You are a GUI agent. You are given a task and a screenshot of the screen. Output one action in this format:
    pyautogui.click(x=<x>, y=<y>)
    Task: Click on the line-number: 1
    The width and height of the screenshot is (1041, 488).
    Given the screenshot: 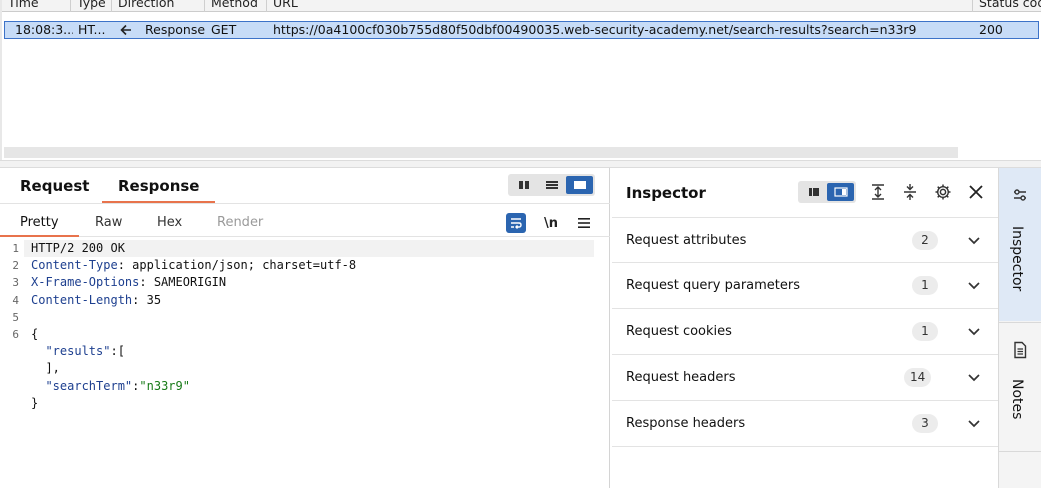 What is the action you would take?
    pyautogui.click(x=15, y=248)
    